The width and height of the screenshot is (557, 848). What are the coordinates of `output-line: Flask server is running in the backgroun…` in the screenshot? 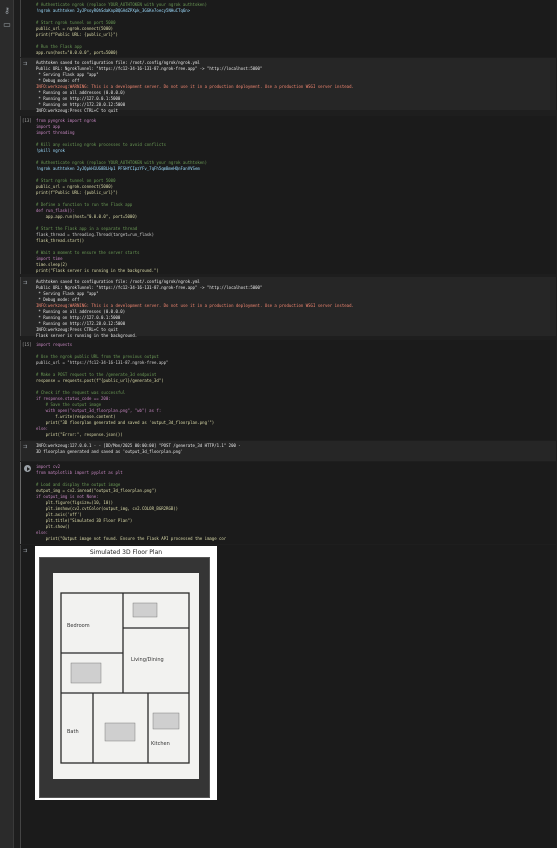 It's located at (87, 335).